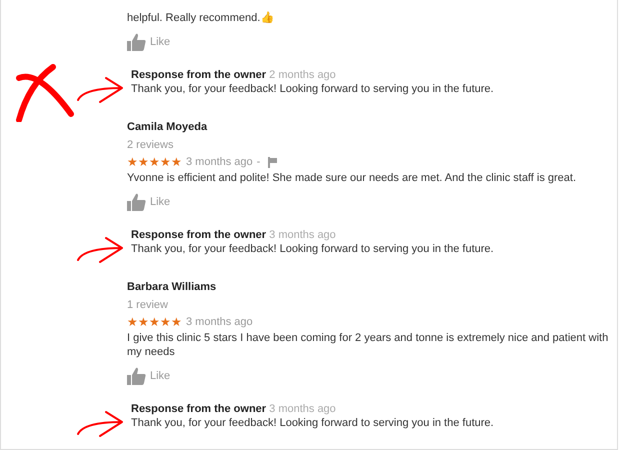  I want to click on review-count: 1 review, so click(147, 305).